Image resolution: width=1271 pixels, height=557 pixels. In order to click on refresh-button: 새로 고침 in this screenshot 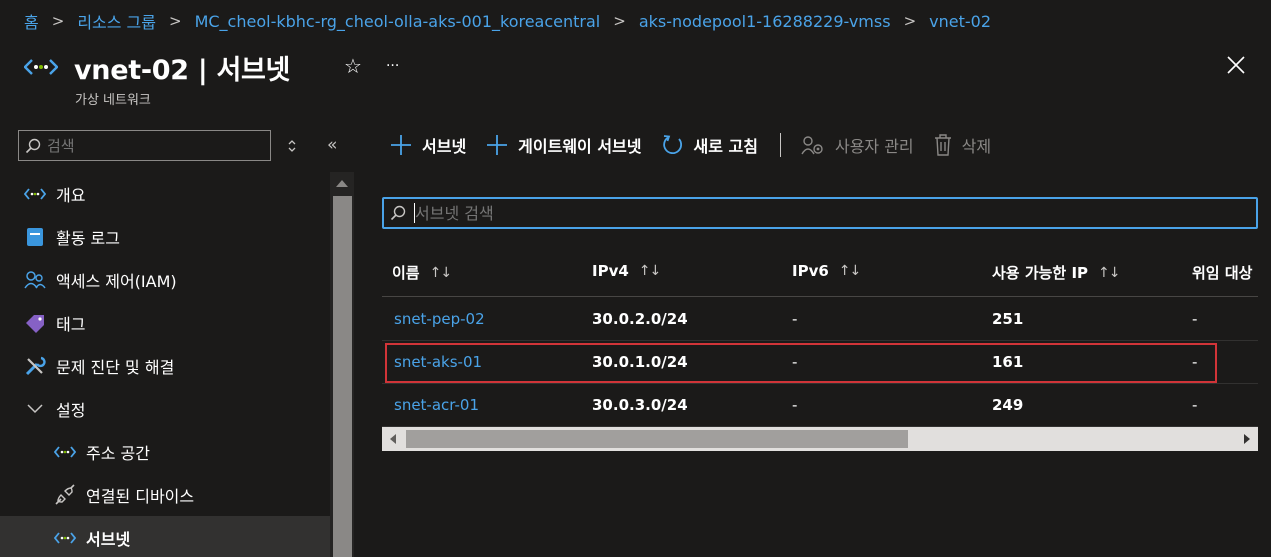, I will do `click(710, 145)`.